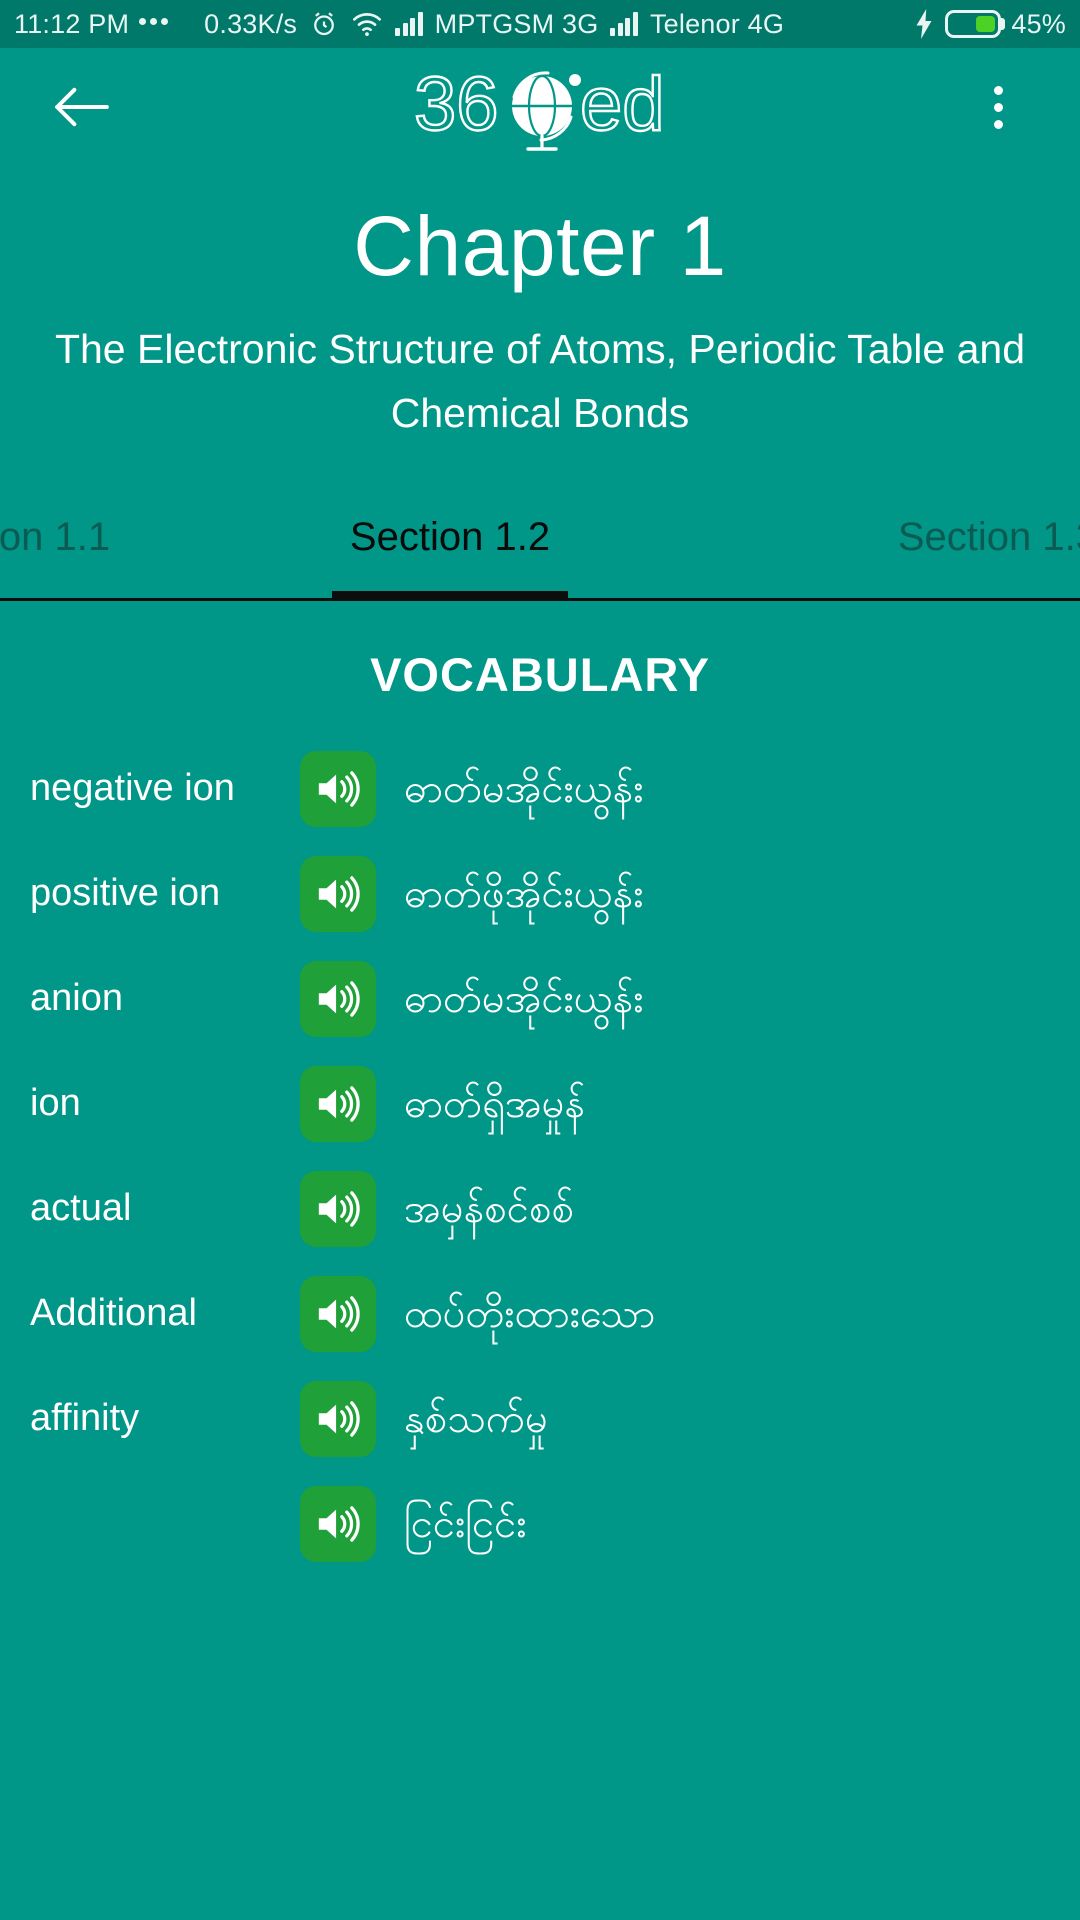  I want to click on vocab-translation: နှစ်သက်မှု, so click(476, 1418).